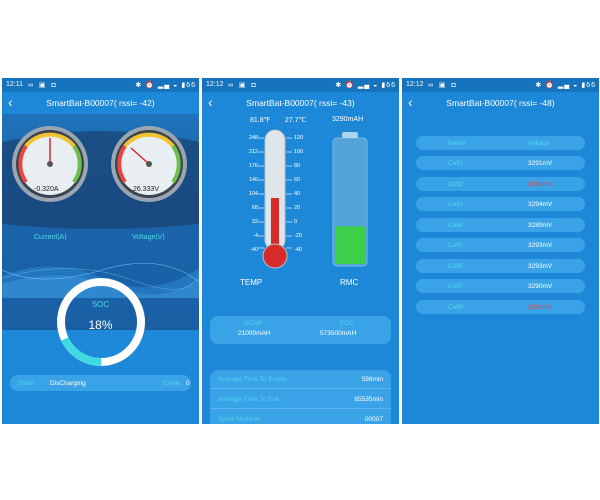 The image size is (600, 500). What do you see at coordinates (455, 266) in the screenshot?
I see `cell-name: Cell6` at bounding box center [455, 266].